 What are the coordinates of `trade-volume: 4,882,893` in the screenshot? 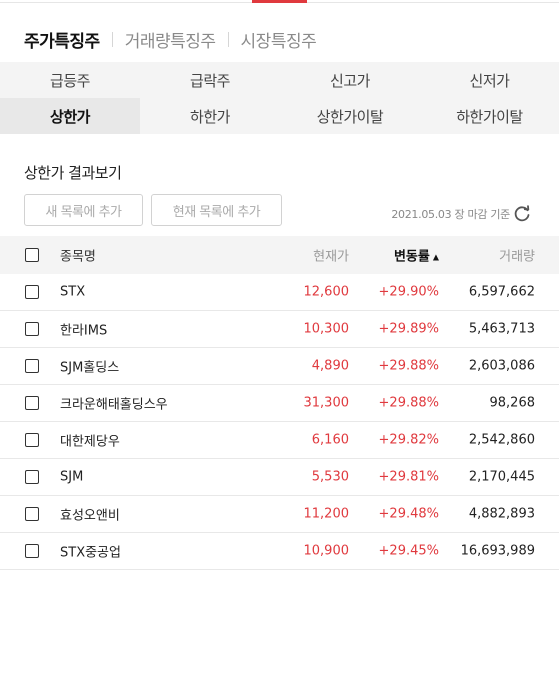 It's located at (501, 514).